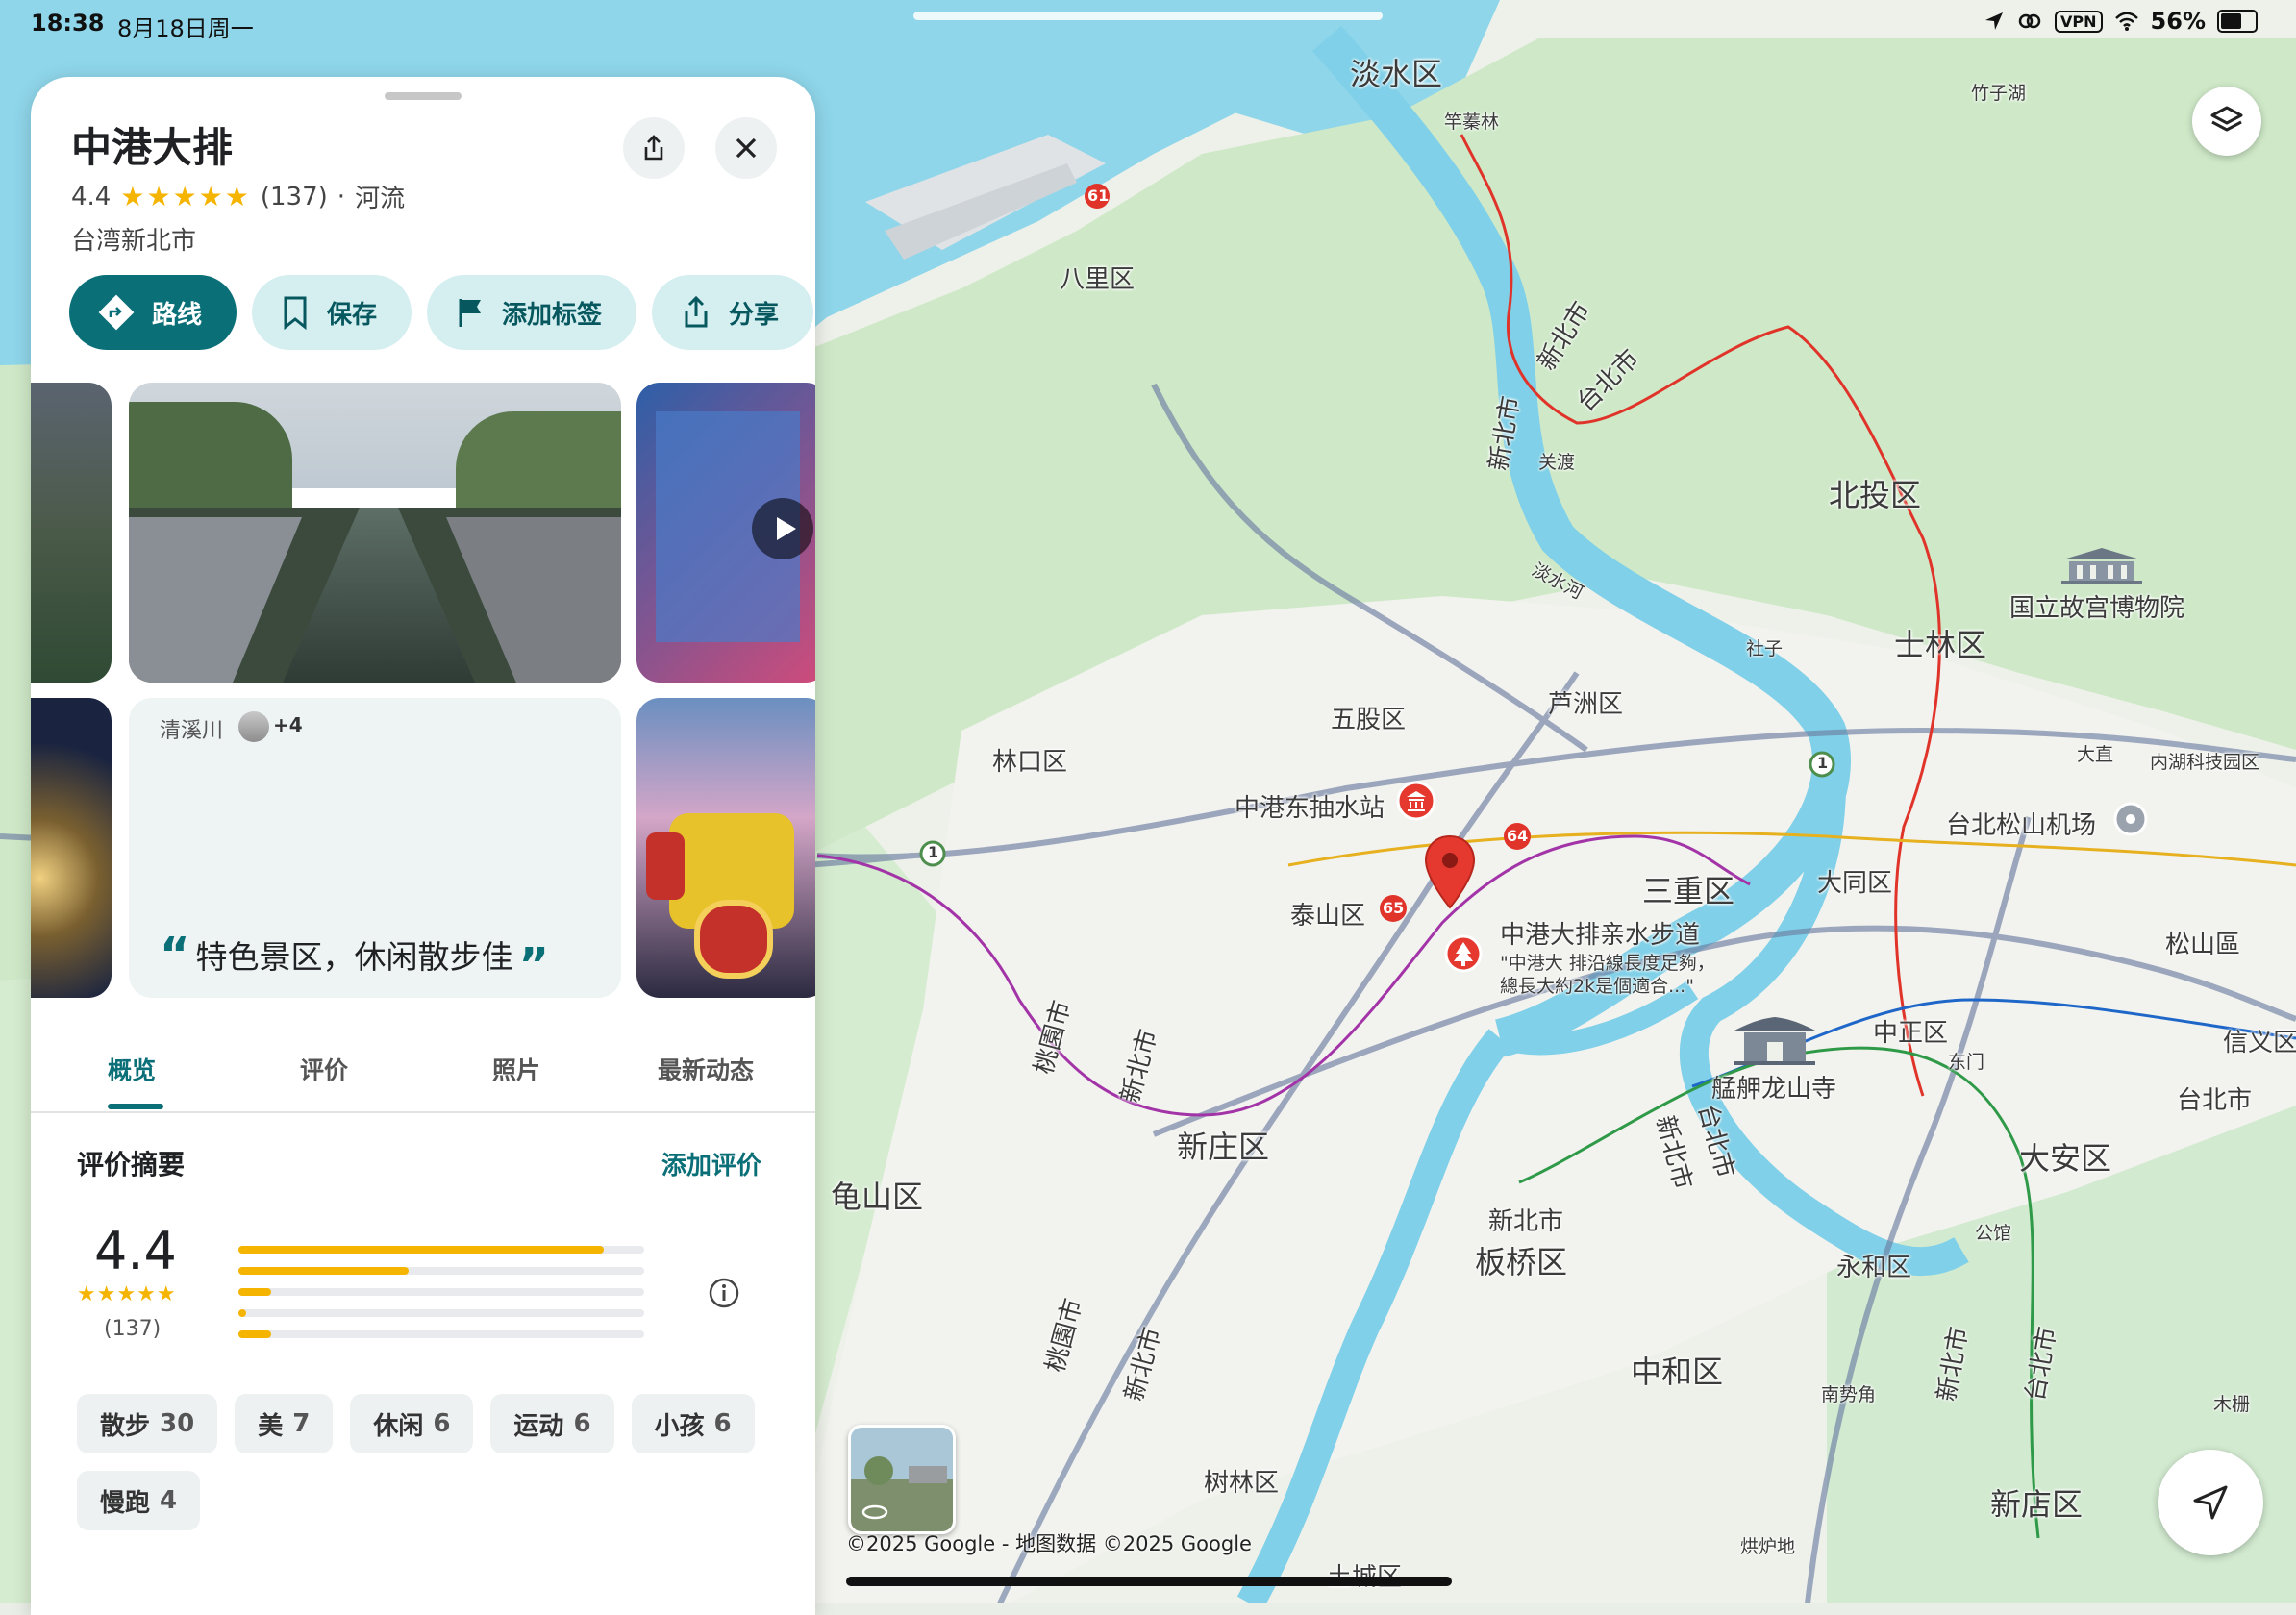 The width and height of the screenshot is (2296, 1615). What do you see at coordinates (2126, 21) in the screenshot?
I see `wifi-icon` at bounding box center [2126, 21].